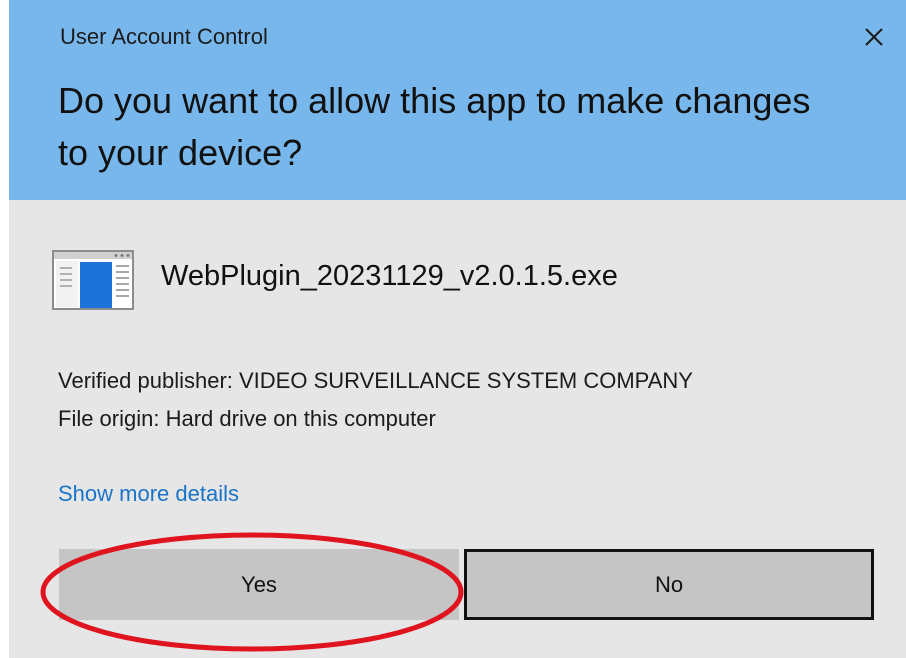 This screenshot has width=906, height=658. Describe the element at coordinates (874, 37) in the screenshot. I see `close-icon` at that location.